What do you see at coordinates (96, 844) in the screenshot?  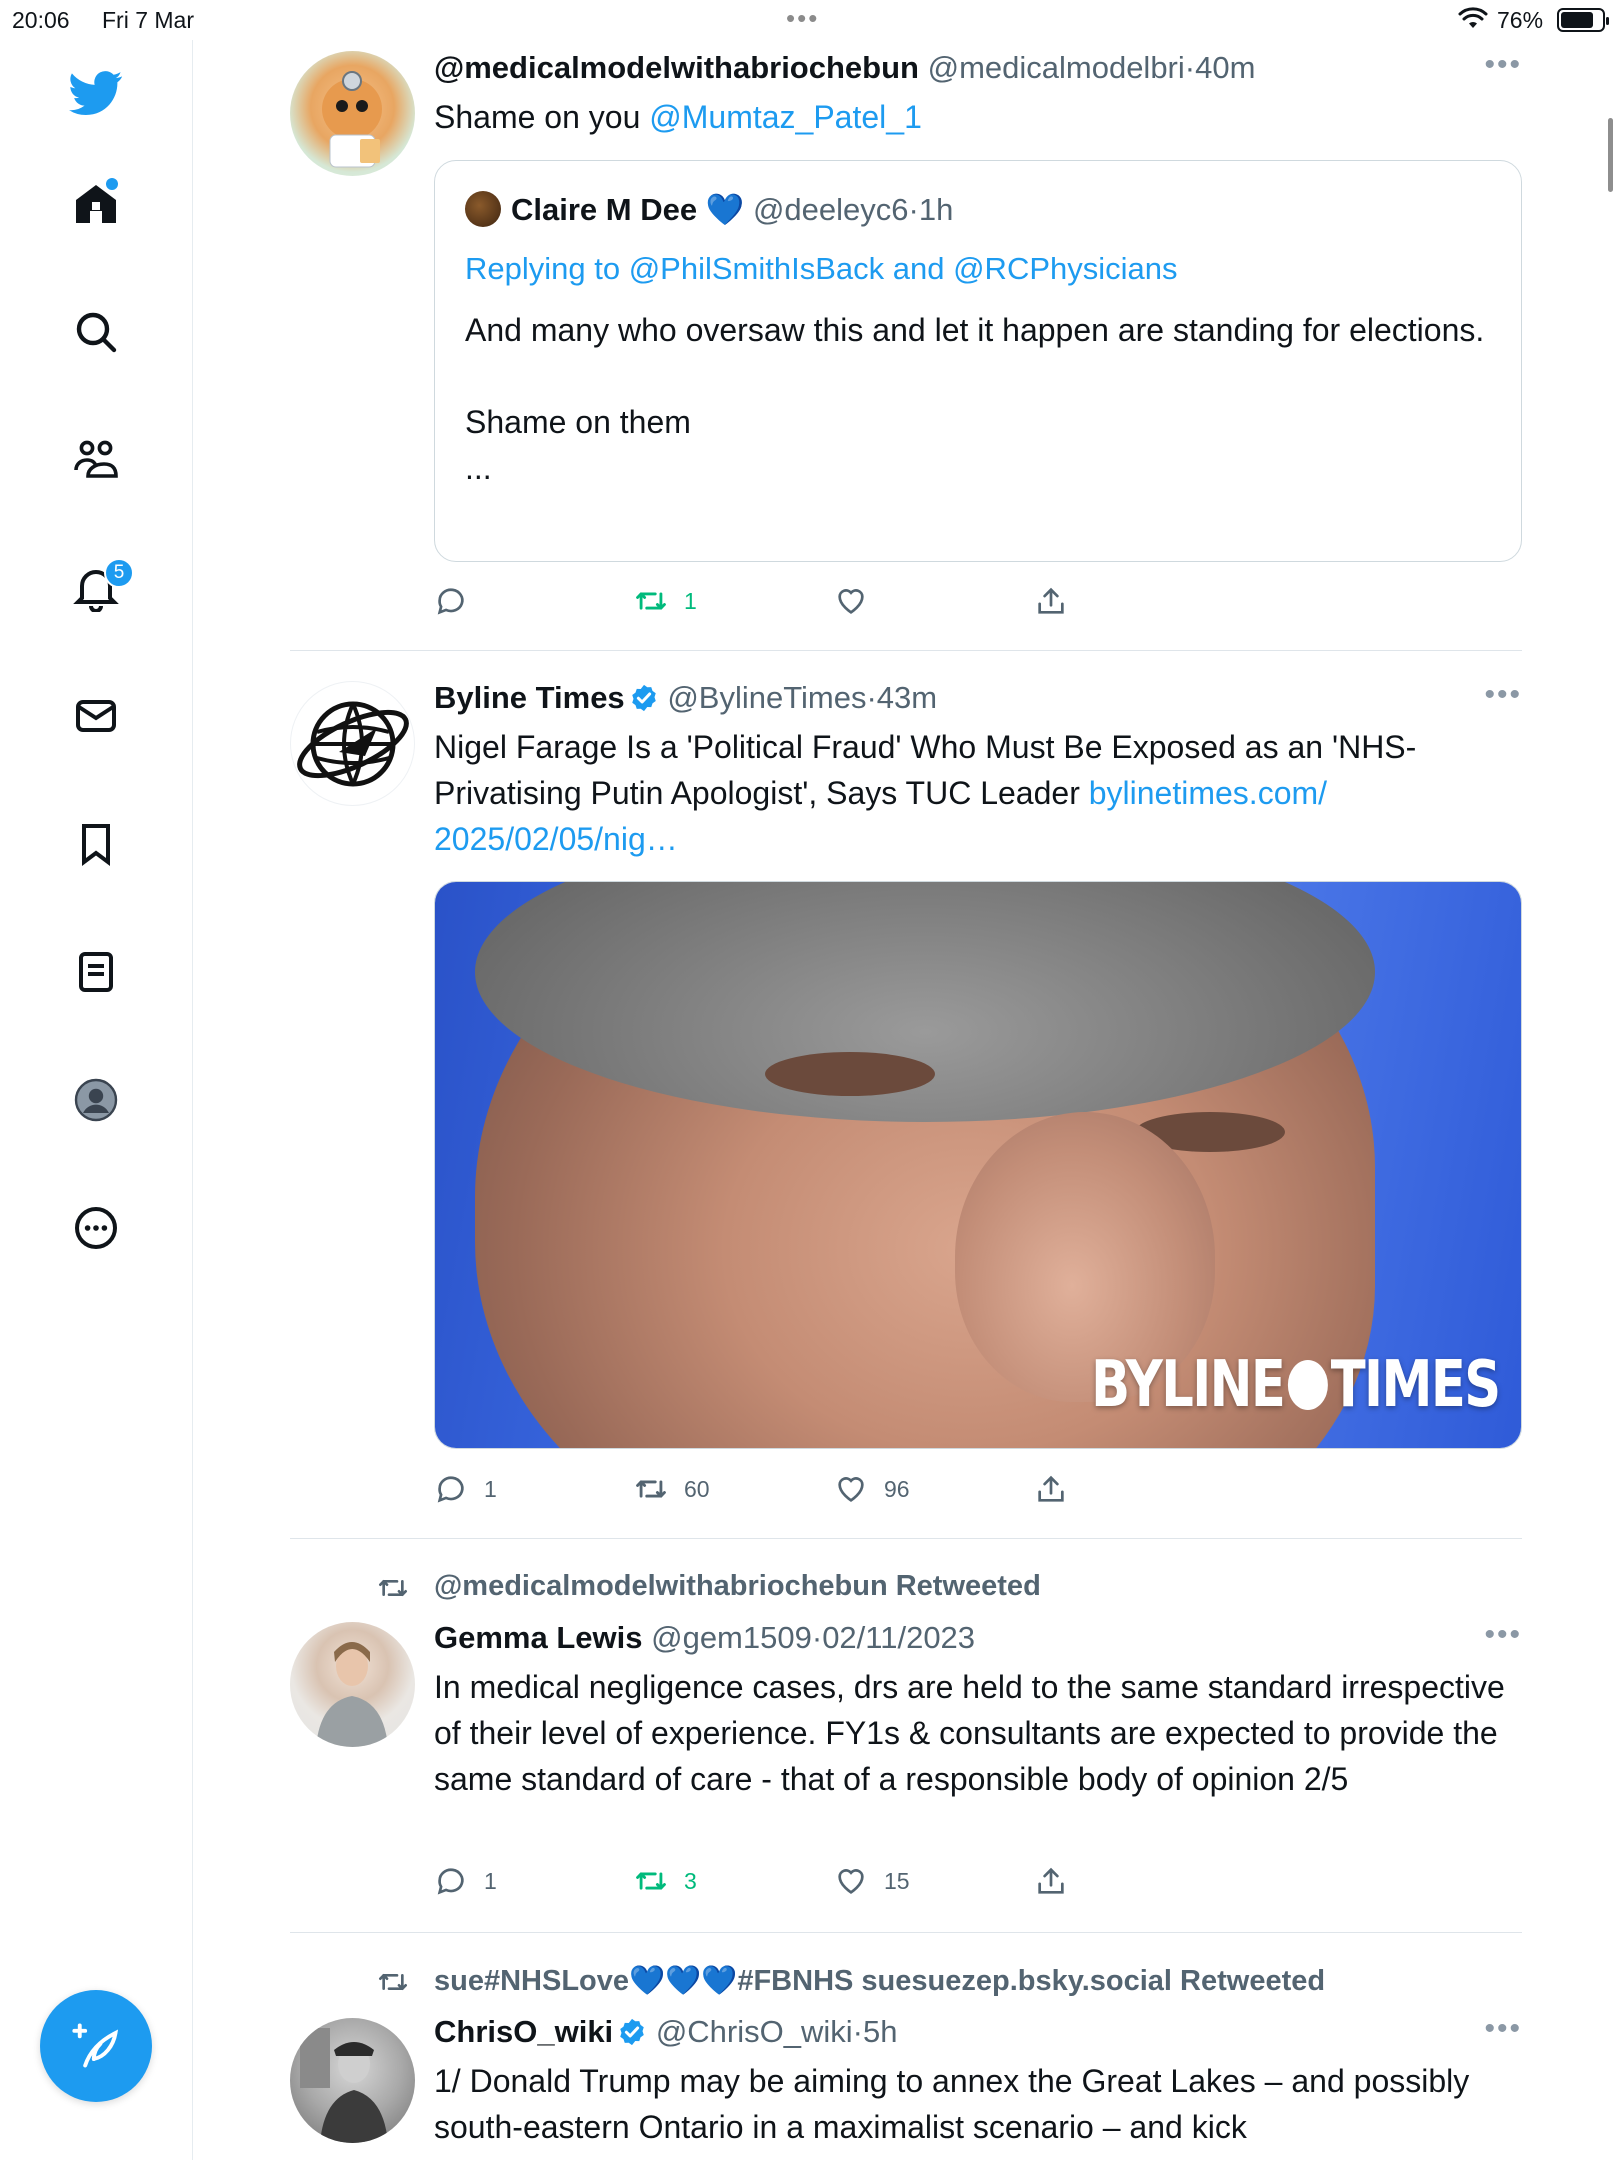 I see `bookmarks-icon` at bounding box center [96, 844].